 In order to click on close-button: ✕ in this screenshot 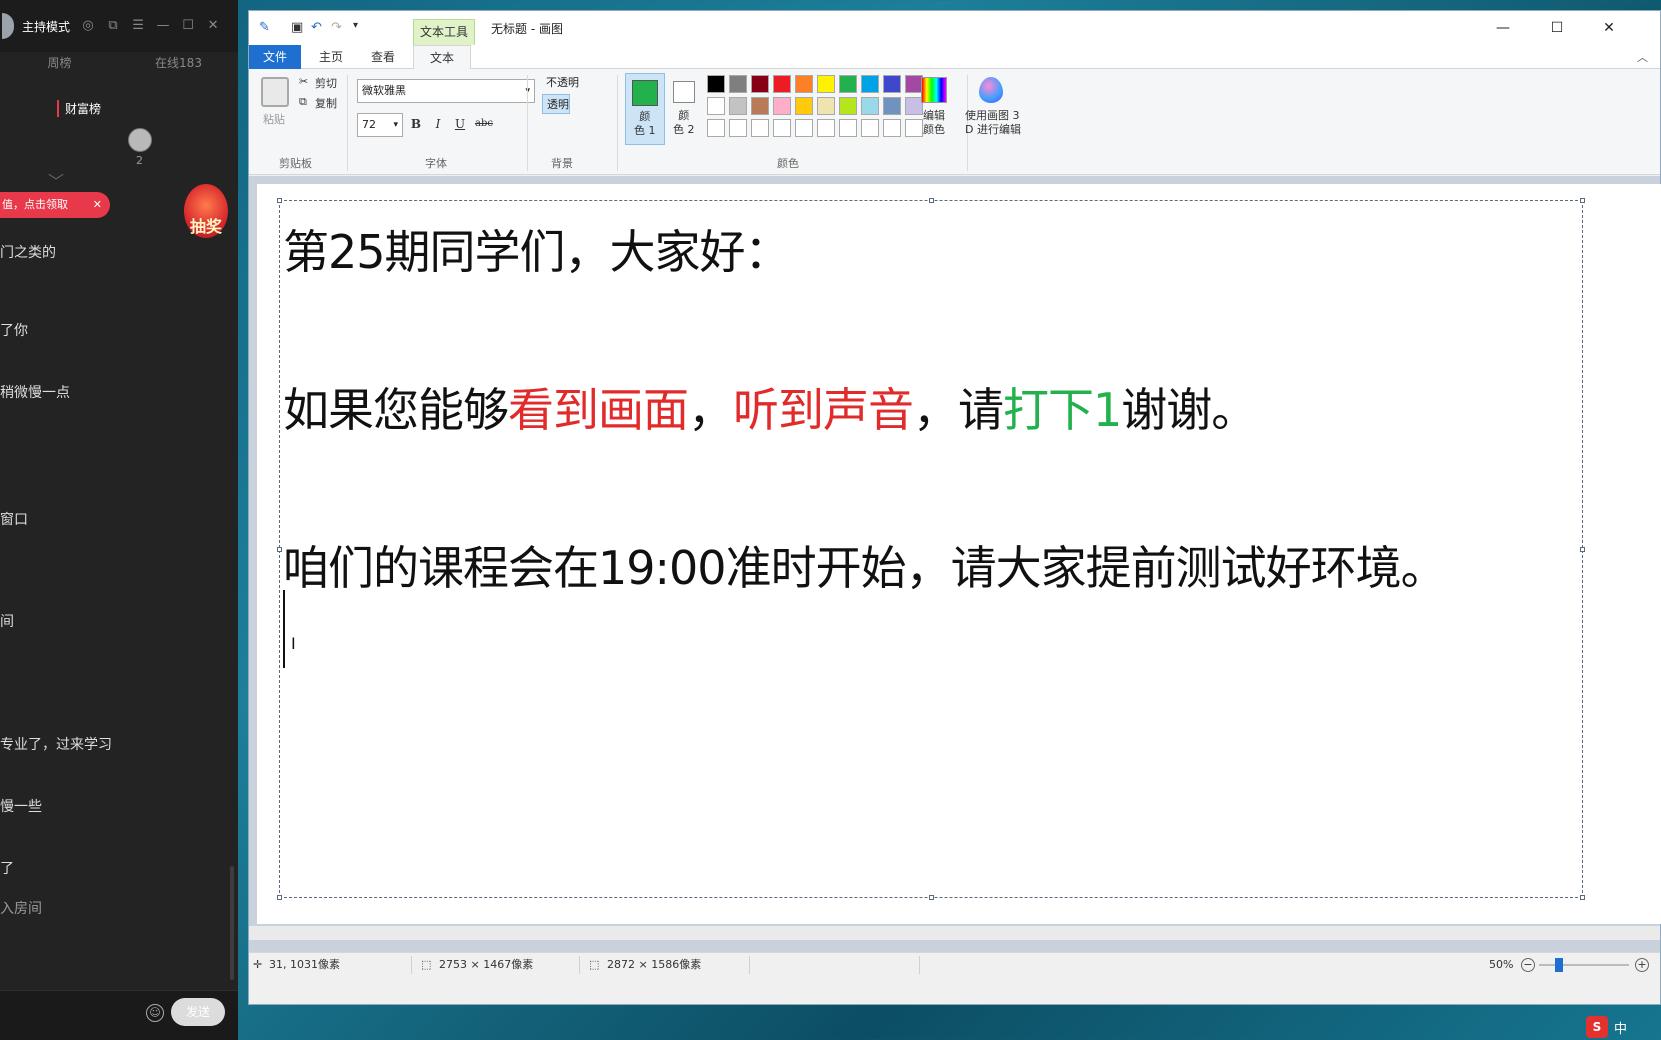, I will do `click(1609, 28)`.